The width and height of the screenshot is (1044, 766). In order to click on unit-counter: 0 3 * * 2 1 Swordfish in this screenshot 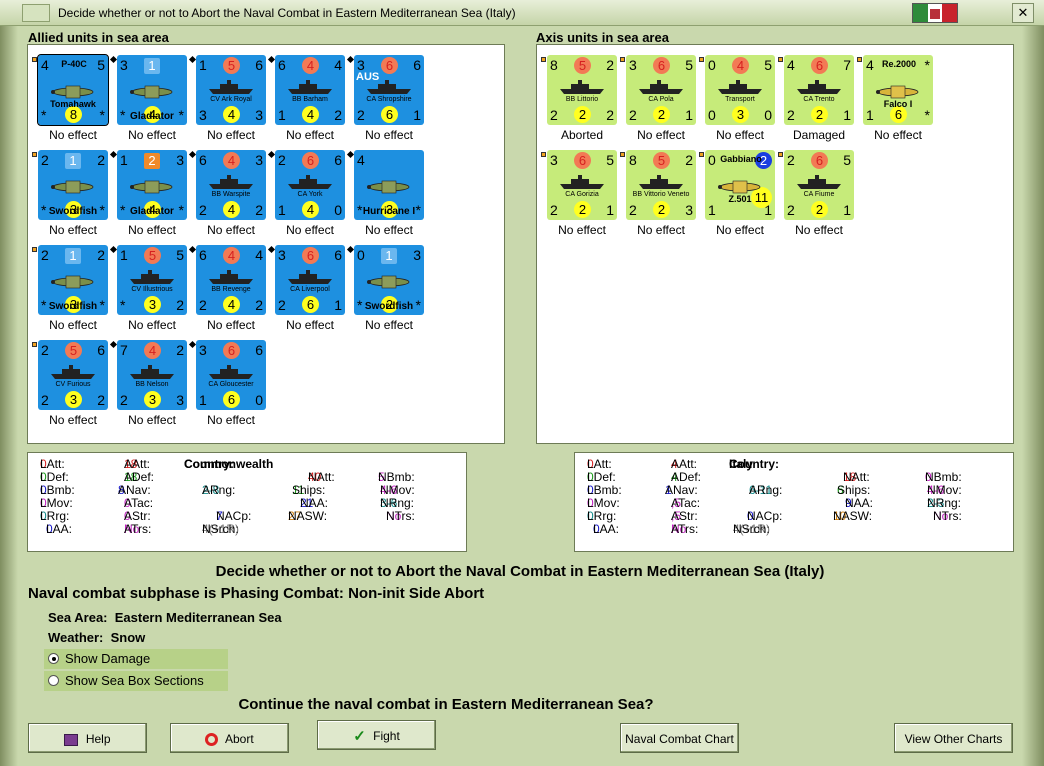, I will do `click(389, 280)`.